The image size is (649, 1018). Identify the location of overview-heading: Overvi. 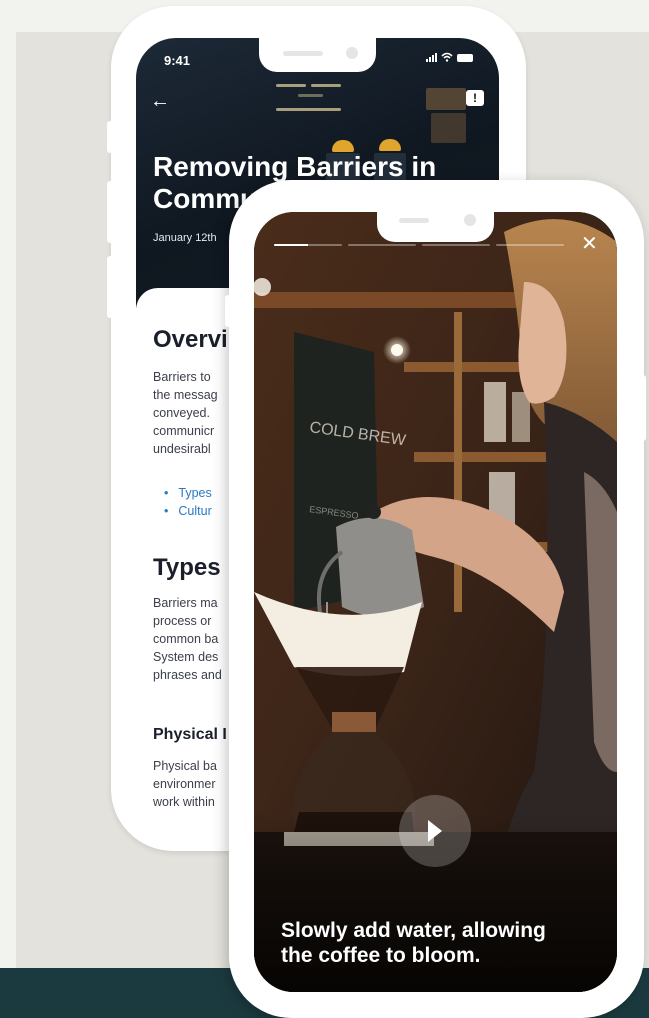
(190, 339).